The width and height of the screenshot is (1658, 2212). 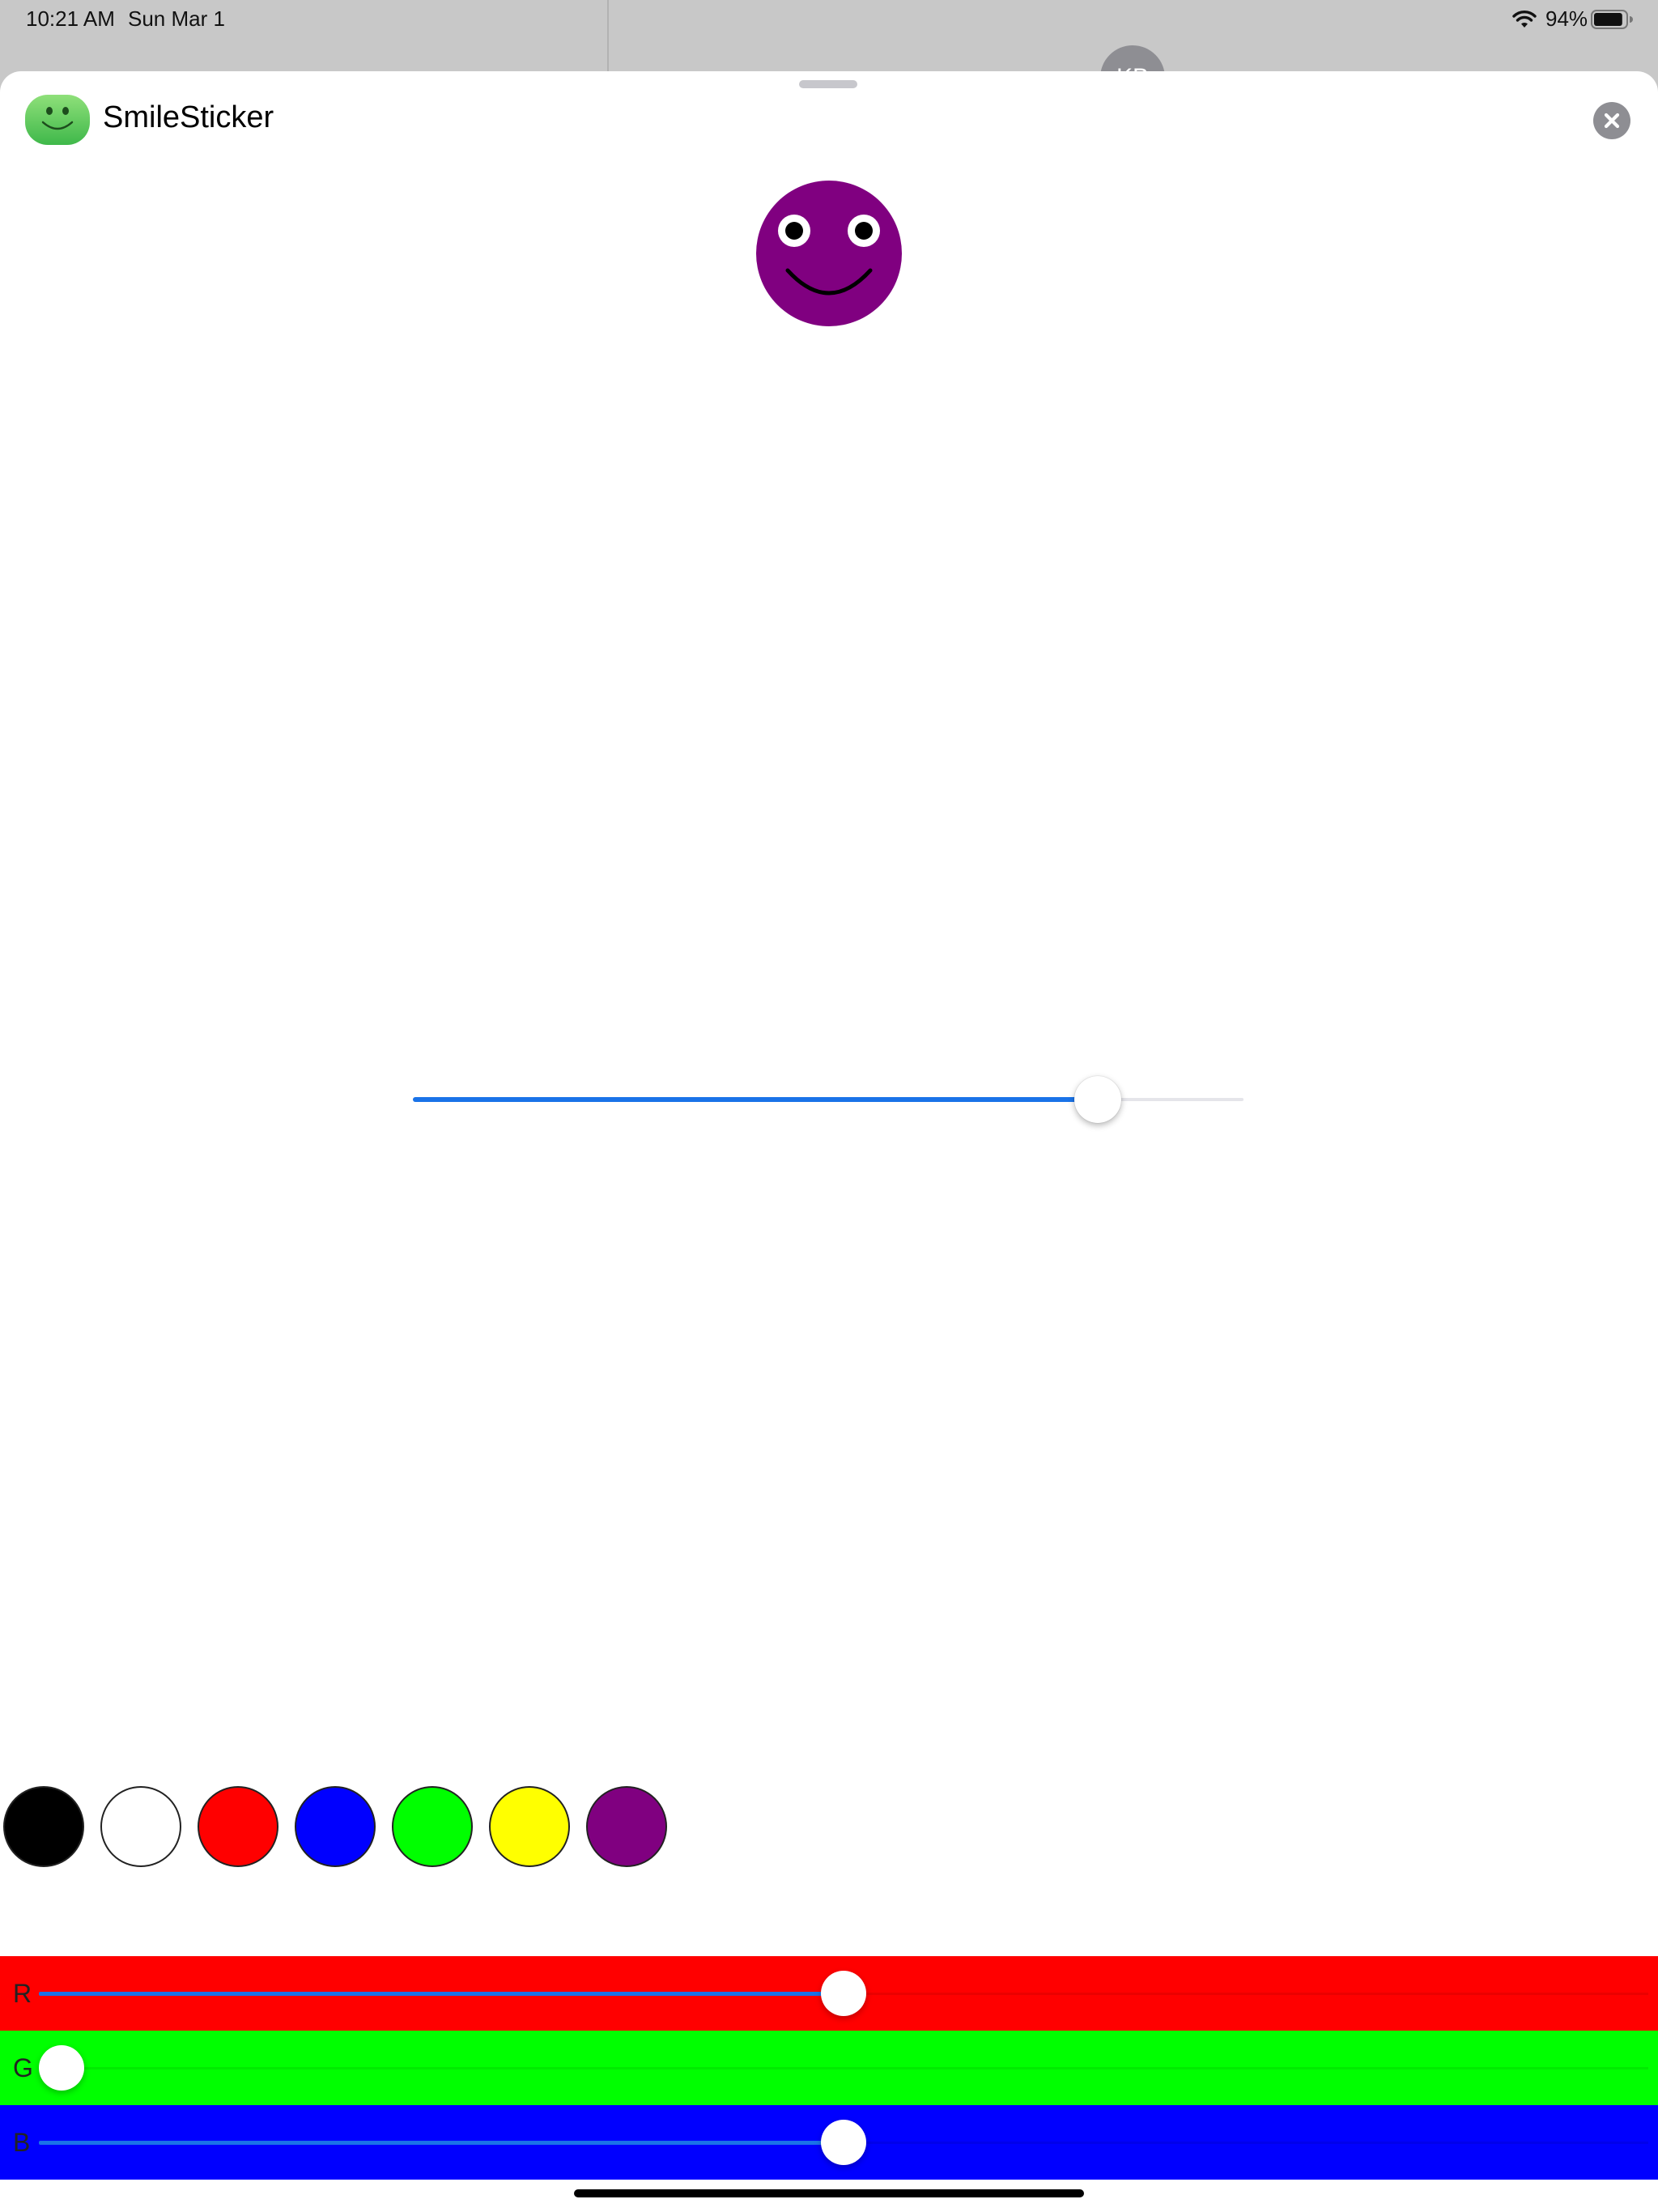 What do you see at coordinates (829, 1828) in the screenshot?
I see `color-swatches` at bounding box center [829, 1828].